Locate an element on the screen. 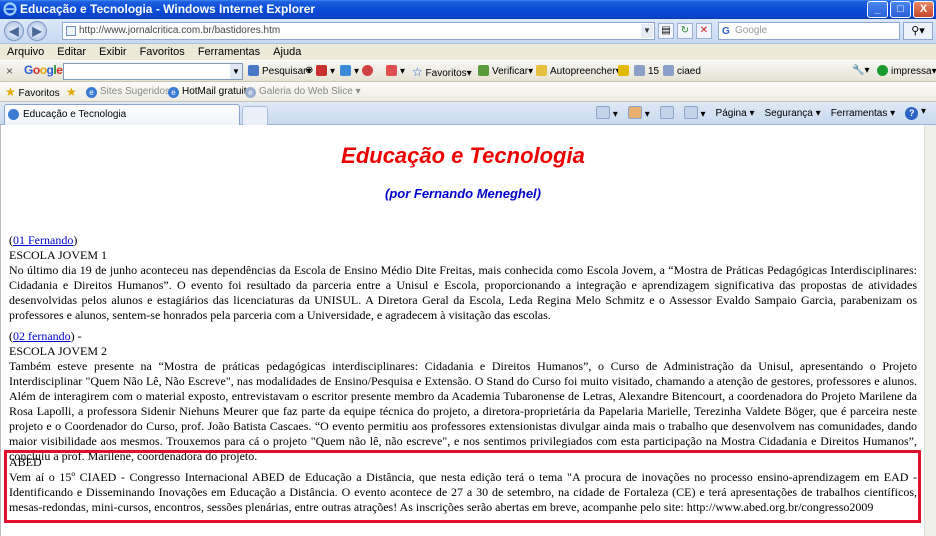 Image resolution: width=936 pixels, height=536 pixels. home-button: ▾ is located at coordinates (607, 113).